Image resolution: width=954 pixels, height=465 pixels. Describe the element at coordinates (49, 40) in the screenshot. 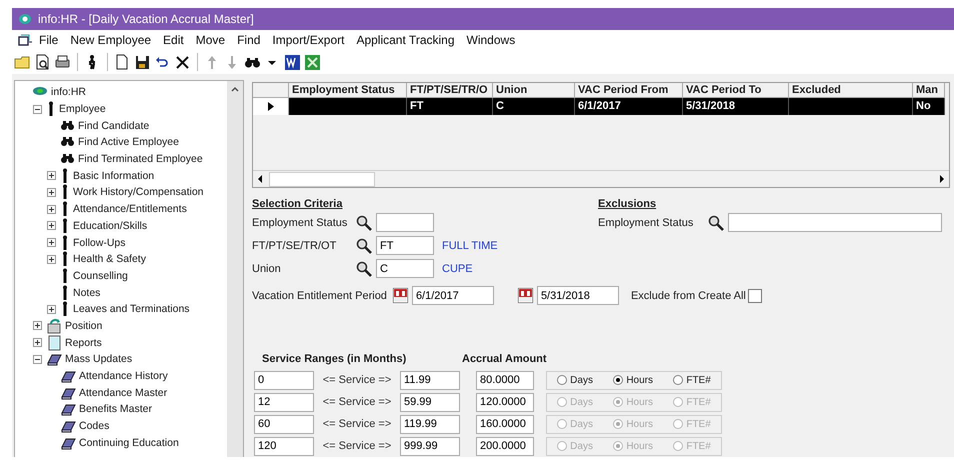

I see `menu-item: File` at that location.